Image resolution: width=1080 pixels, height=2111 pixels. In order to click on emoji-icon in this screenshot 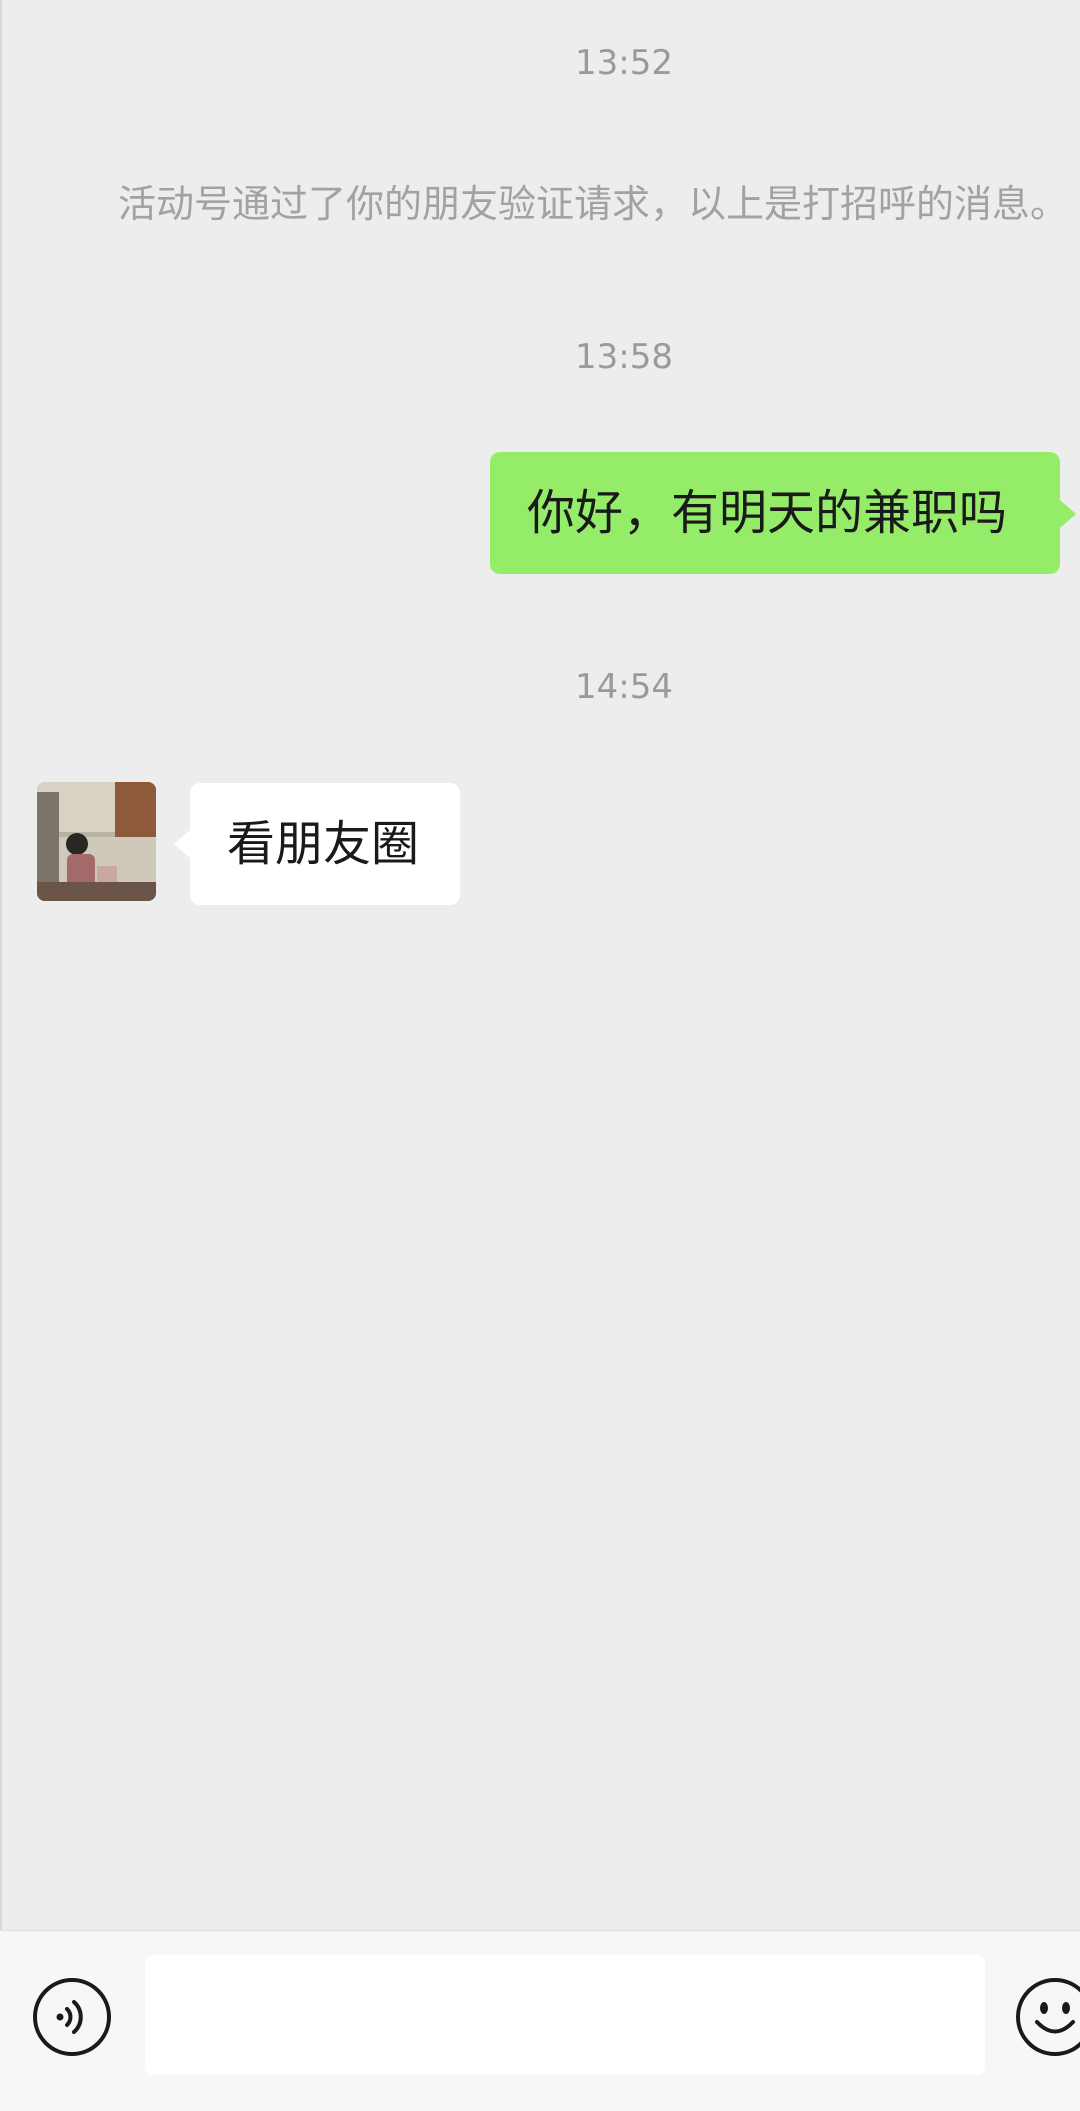, I will do `click(1048, 2017)`.